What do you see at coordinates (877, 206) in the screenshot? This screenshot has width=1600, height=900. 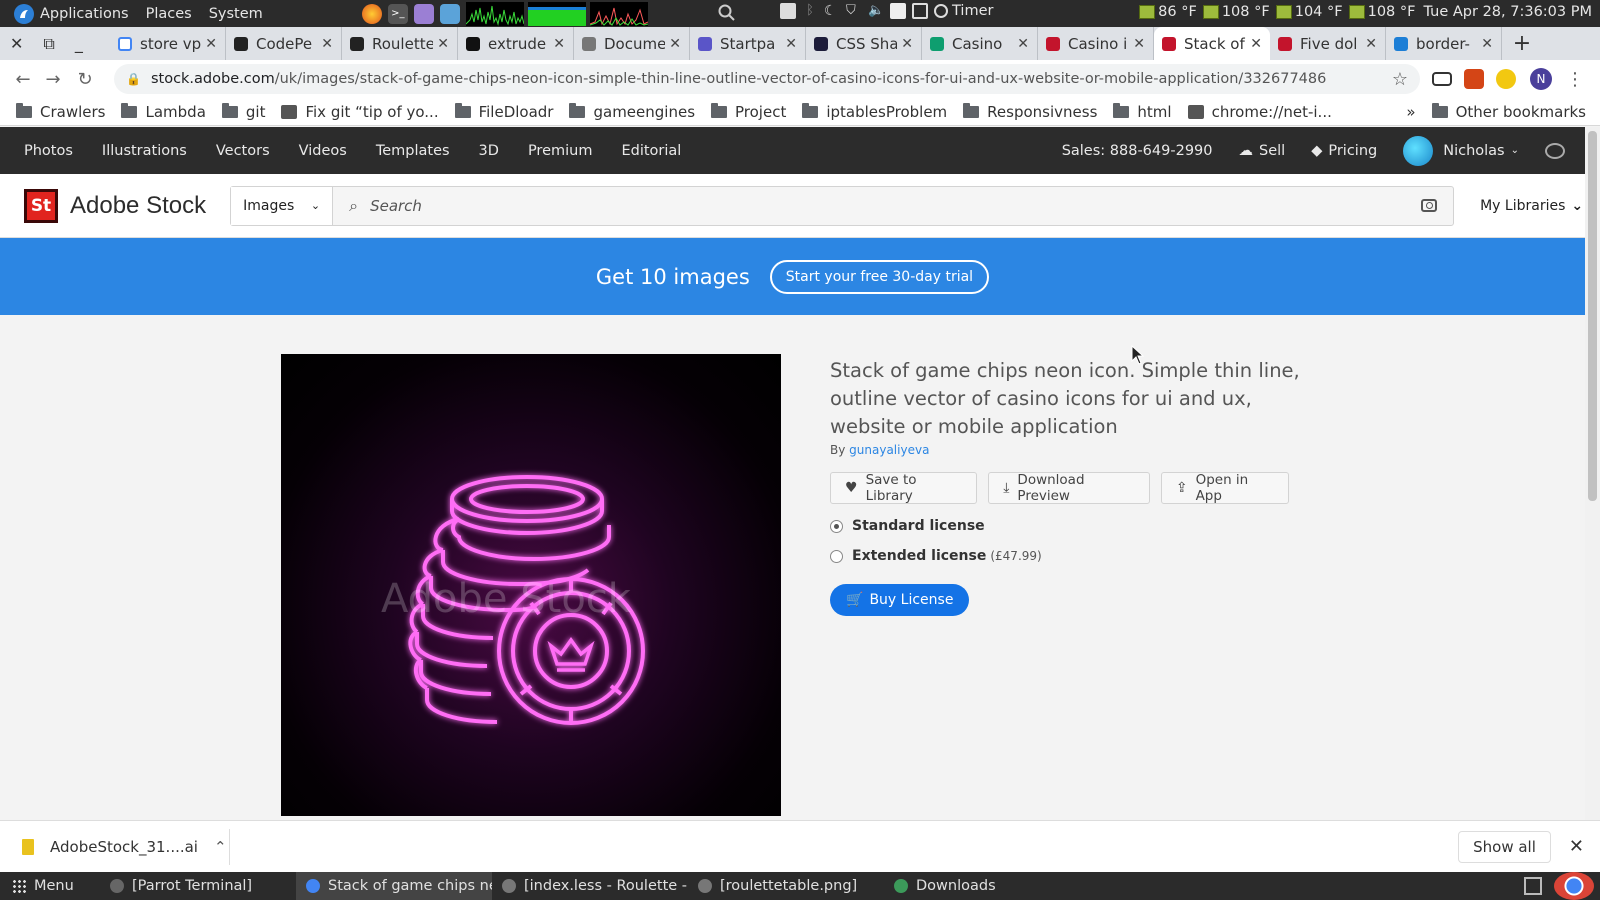 I see `search-input: ⌕ Search` at bounding box center [877, 206].